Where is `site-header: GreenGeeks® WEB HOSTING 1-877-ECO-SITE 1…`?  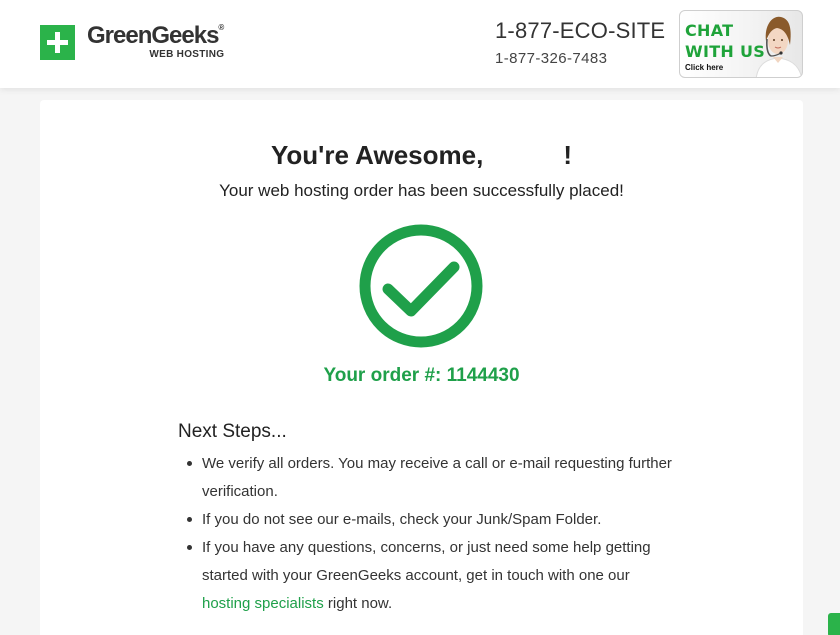 site-header: GreenGeeks® WEB HOSTING 1-877-ECO-SITE 1… is located at coordinates (420, 44).